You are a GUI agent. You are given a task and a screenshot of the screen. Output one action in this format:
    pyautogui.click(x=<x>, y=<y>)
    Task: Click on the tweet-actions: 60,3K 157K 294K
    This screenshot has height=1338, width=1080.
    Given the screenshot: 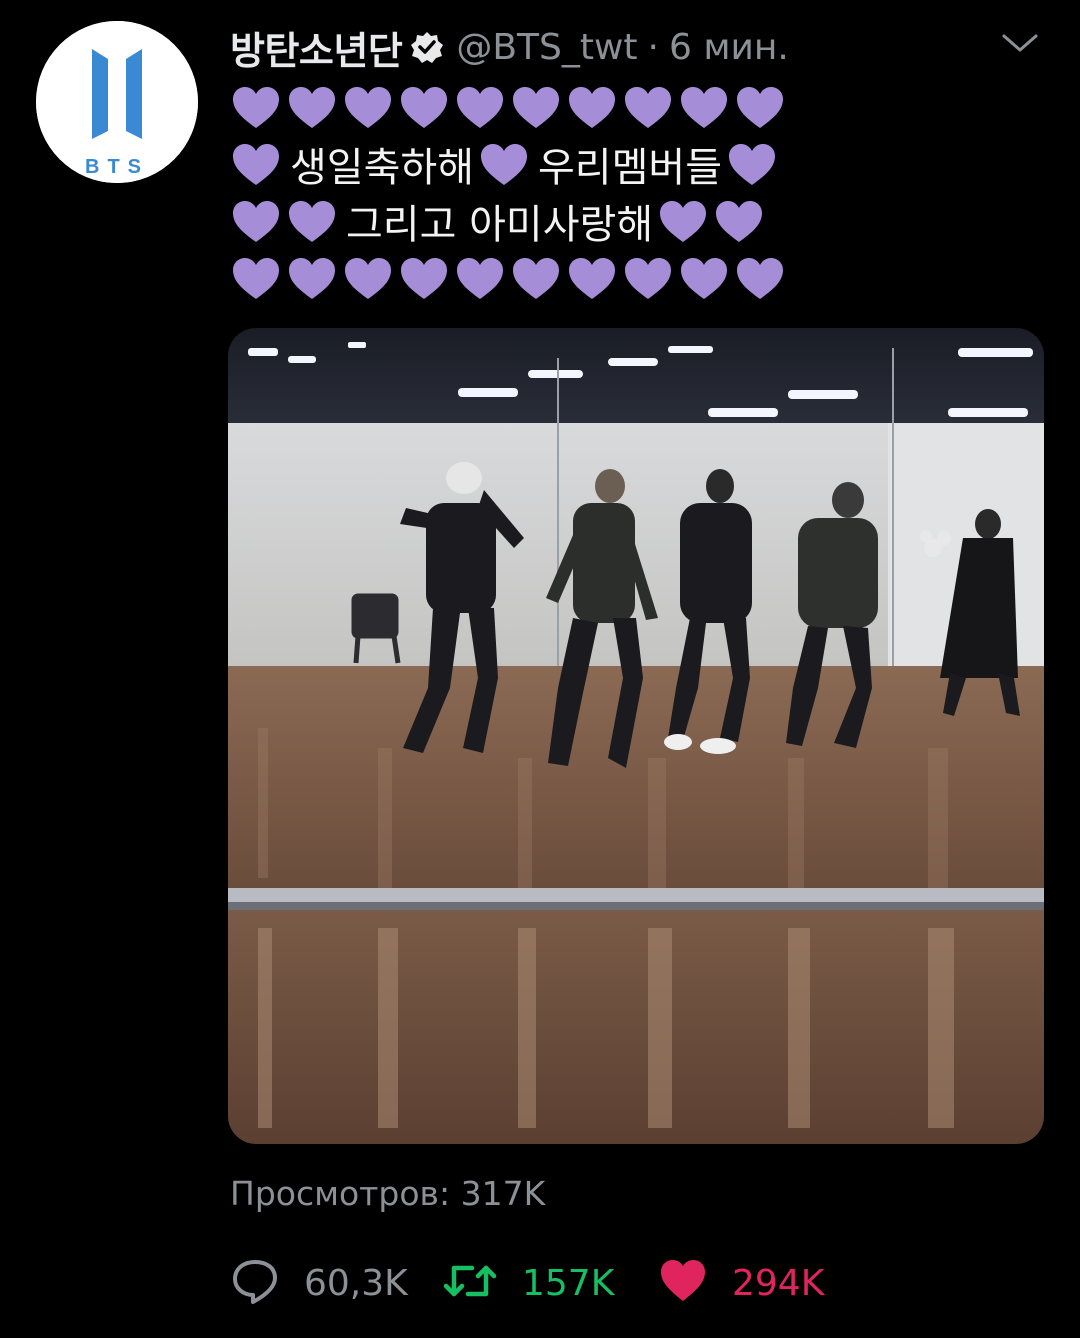 What is the action you would take?
    pyautogui.click(x=630, y=1283)
    